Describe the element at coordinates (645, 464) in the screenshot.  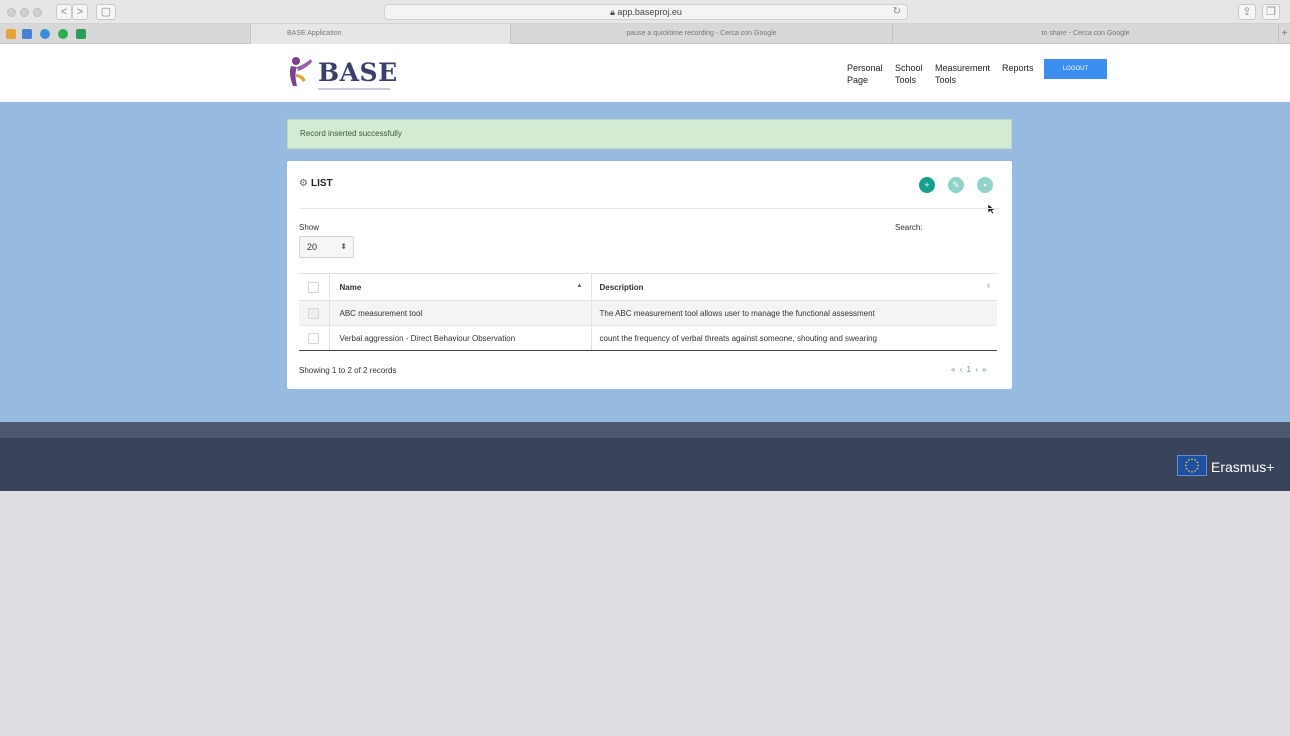
I see `site-footer` at that location.